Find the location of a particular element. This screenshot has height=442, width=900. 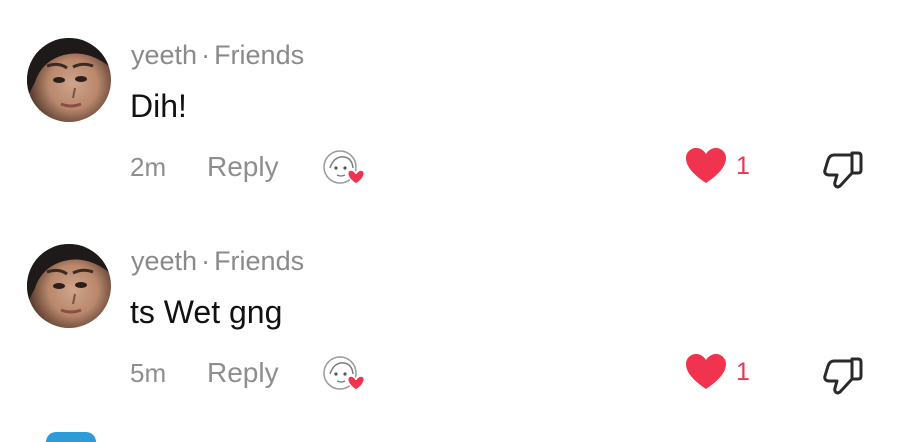

comment-time: 2m is located at coordinates (148, 167).